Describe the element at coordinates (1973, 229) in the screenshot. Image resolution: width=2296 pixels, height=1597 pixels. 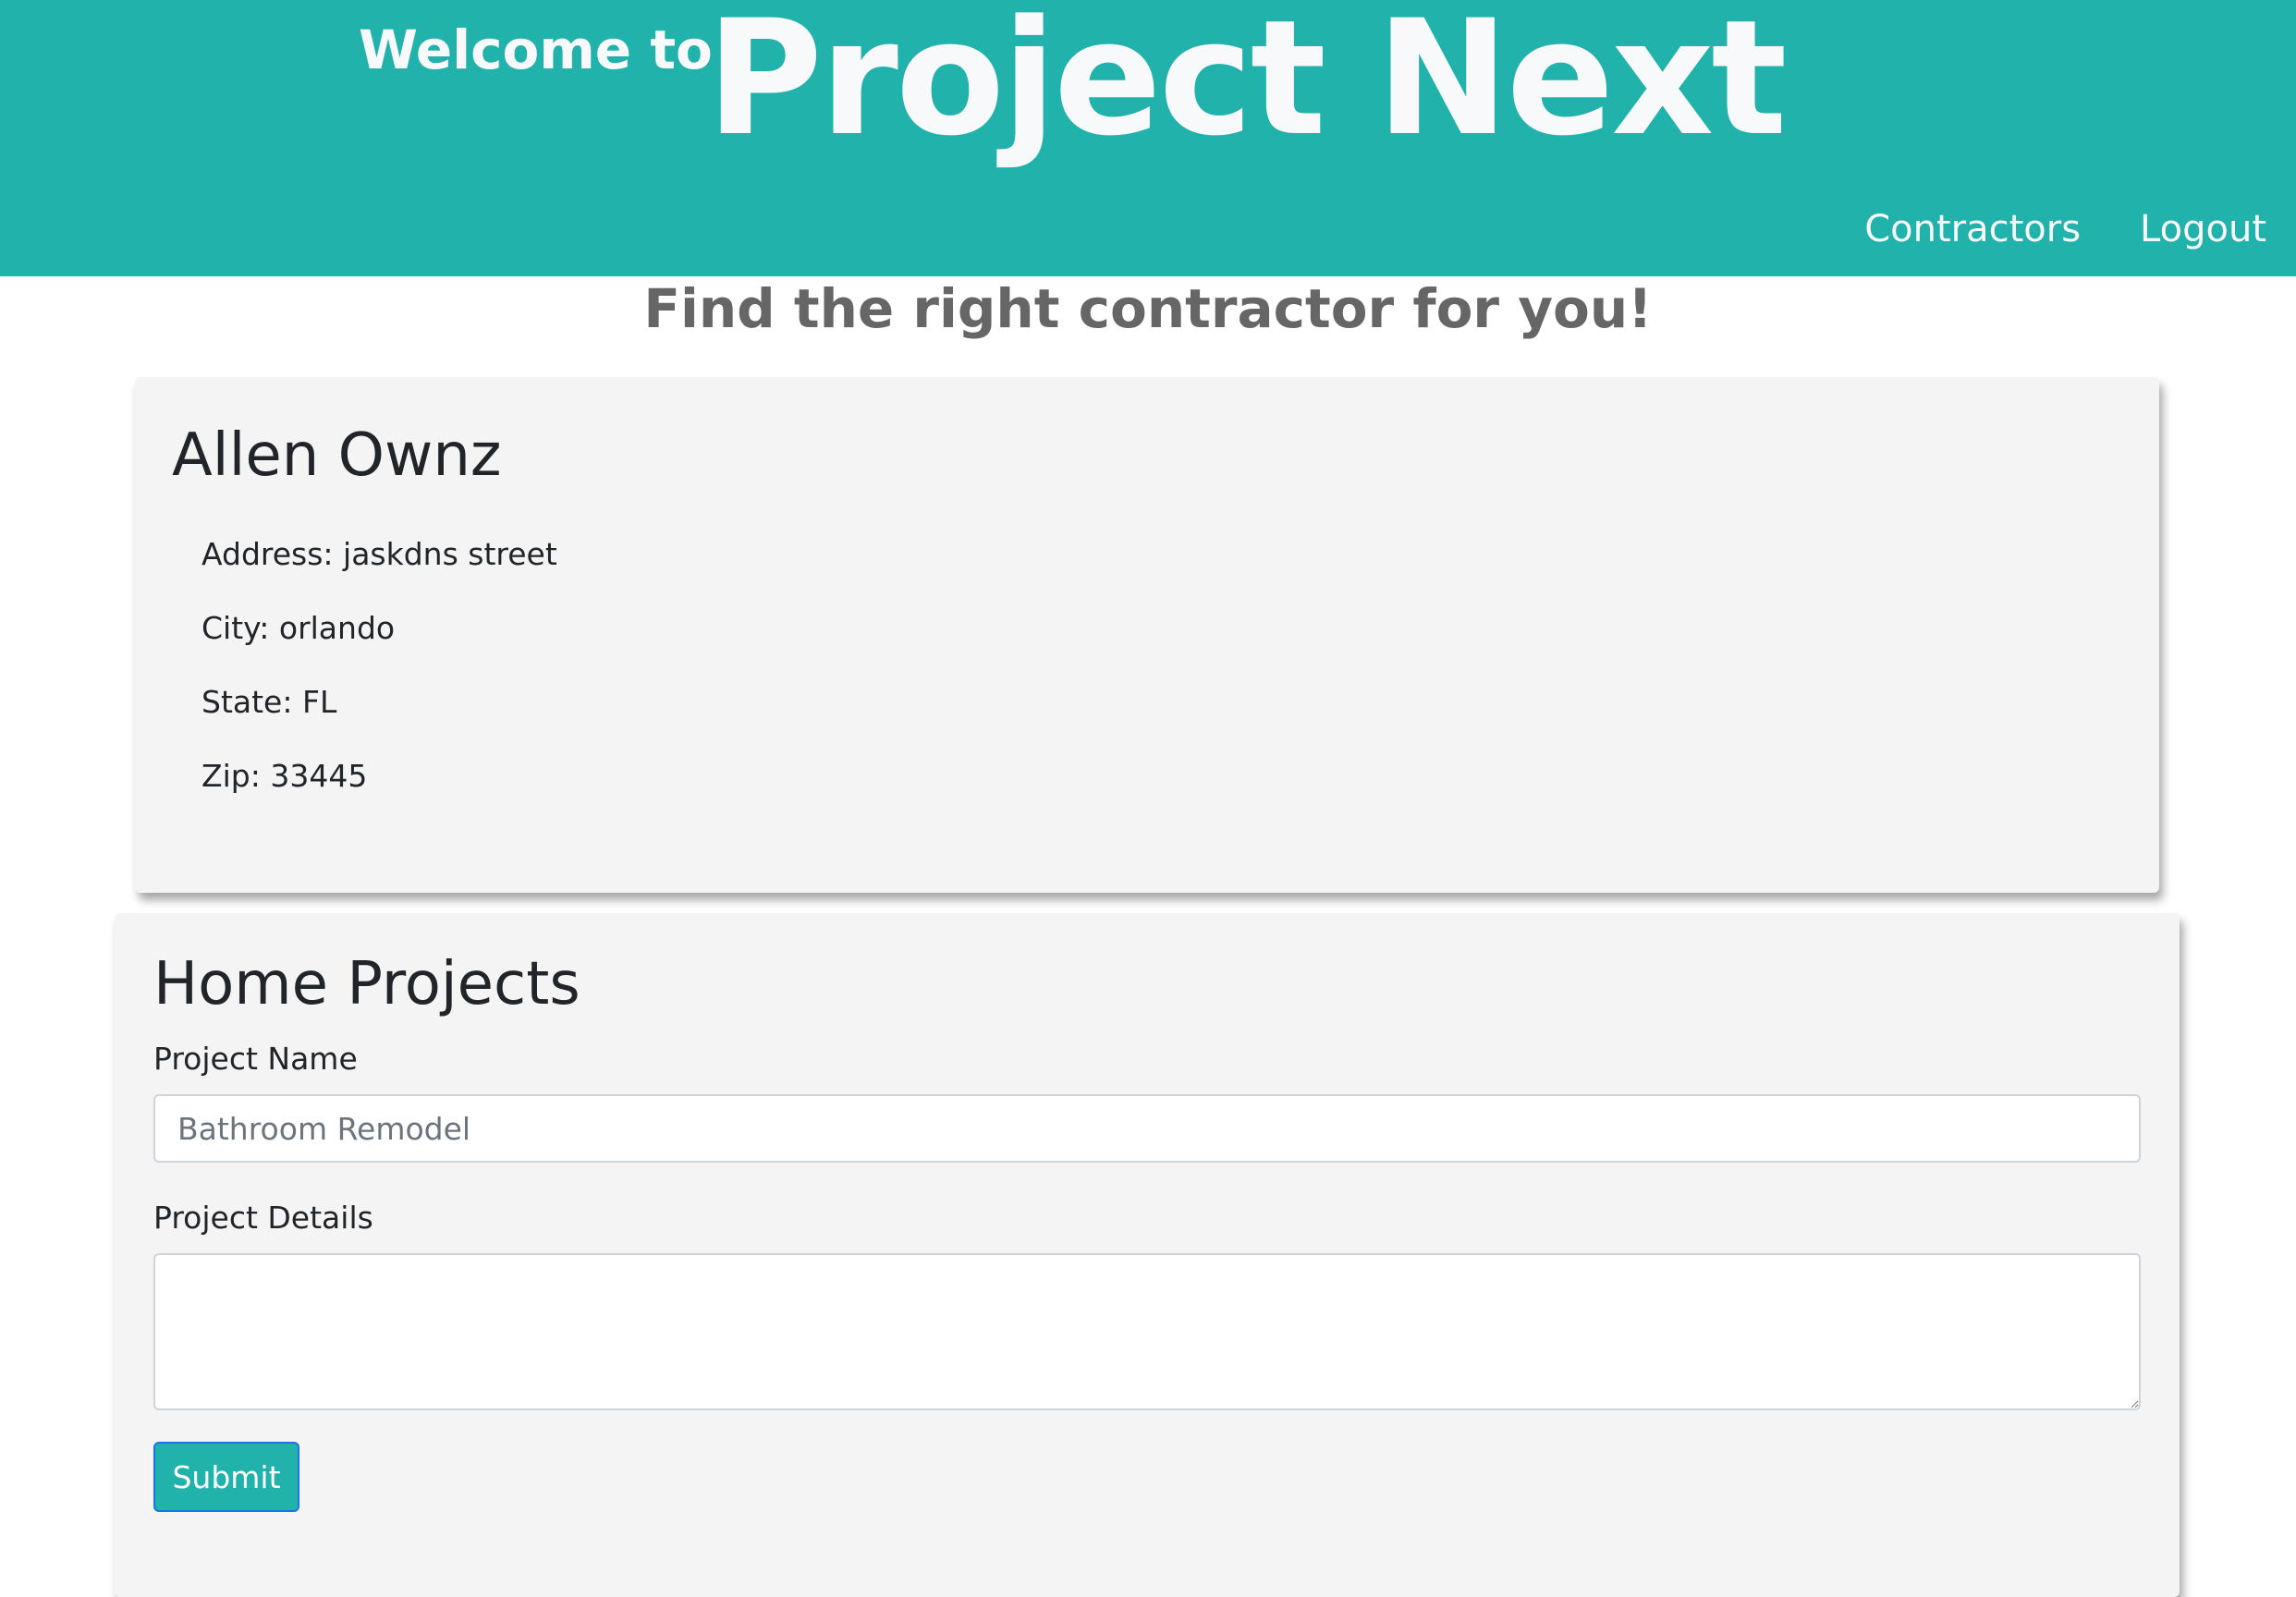
I see `nav-link-contractors: Contractors` at that location.